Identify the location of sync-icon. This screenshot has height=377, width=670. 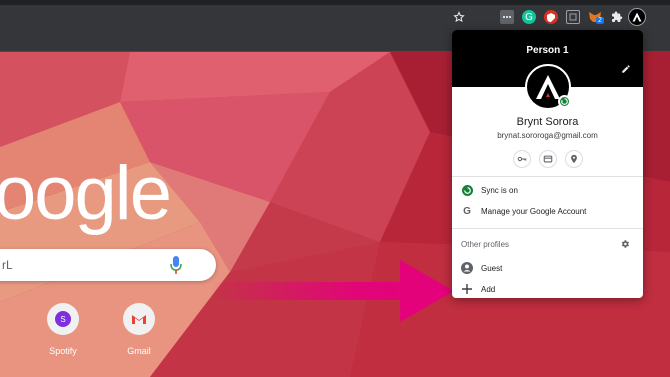
(467, 190).